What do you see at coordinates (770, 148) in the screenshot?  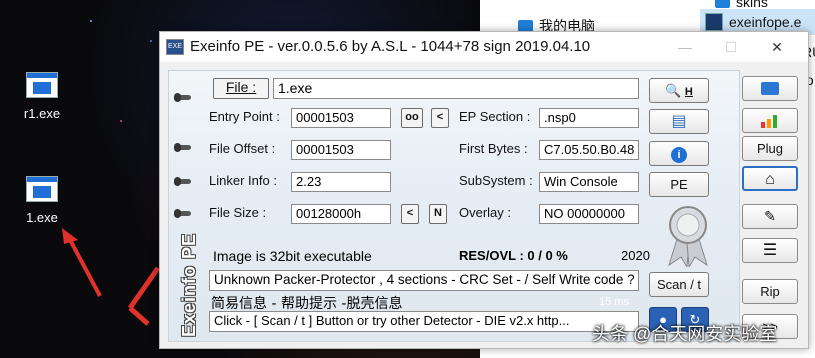 I see `plug-button: Plug` at bounding box center [770, 148].